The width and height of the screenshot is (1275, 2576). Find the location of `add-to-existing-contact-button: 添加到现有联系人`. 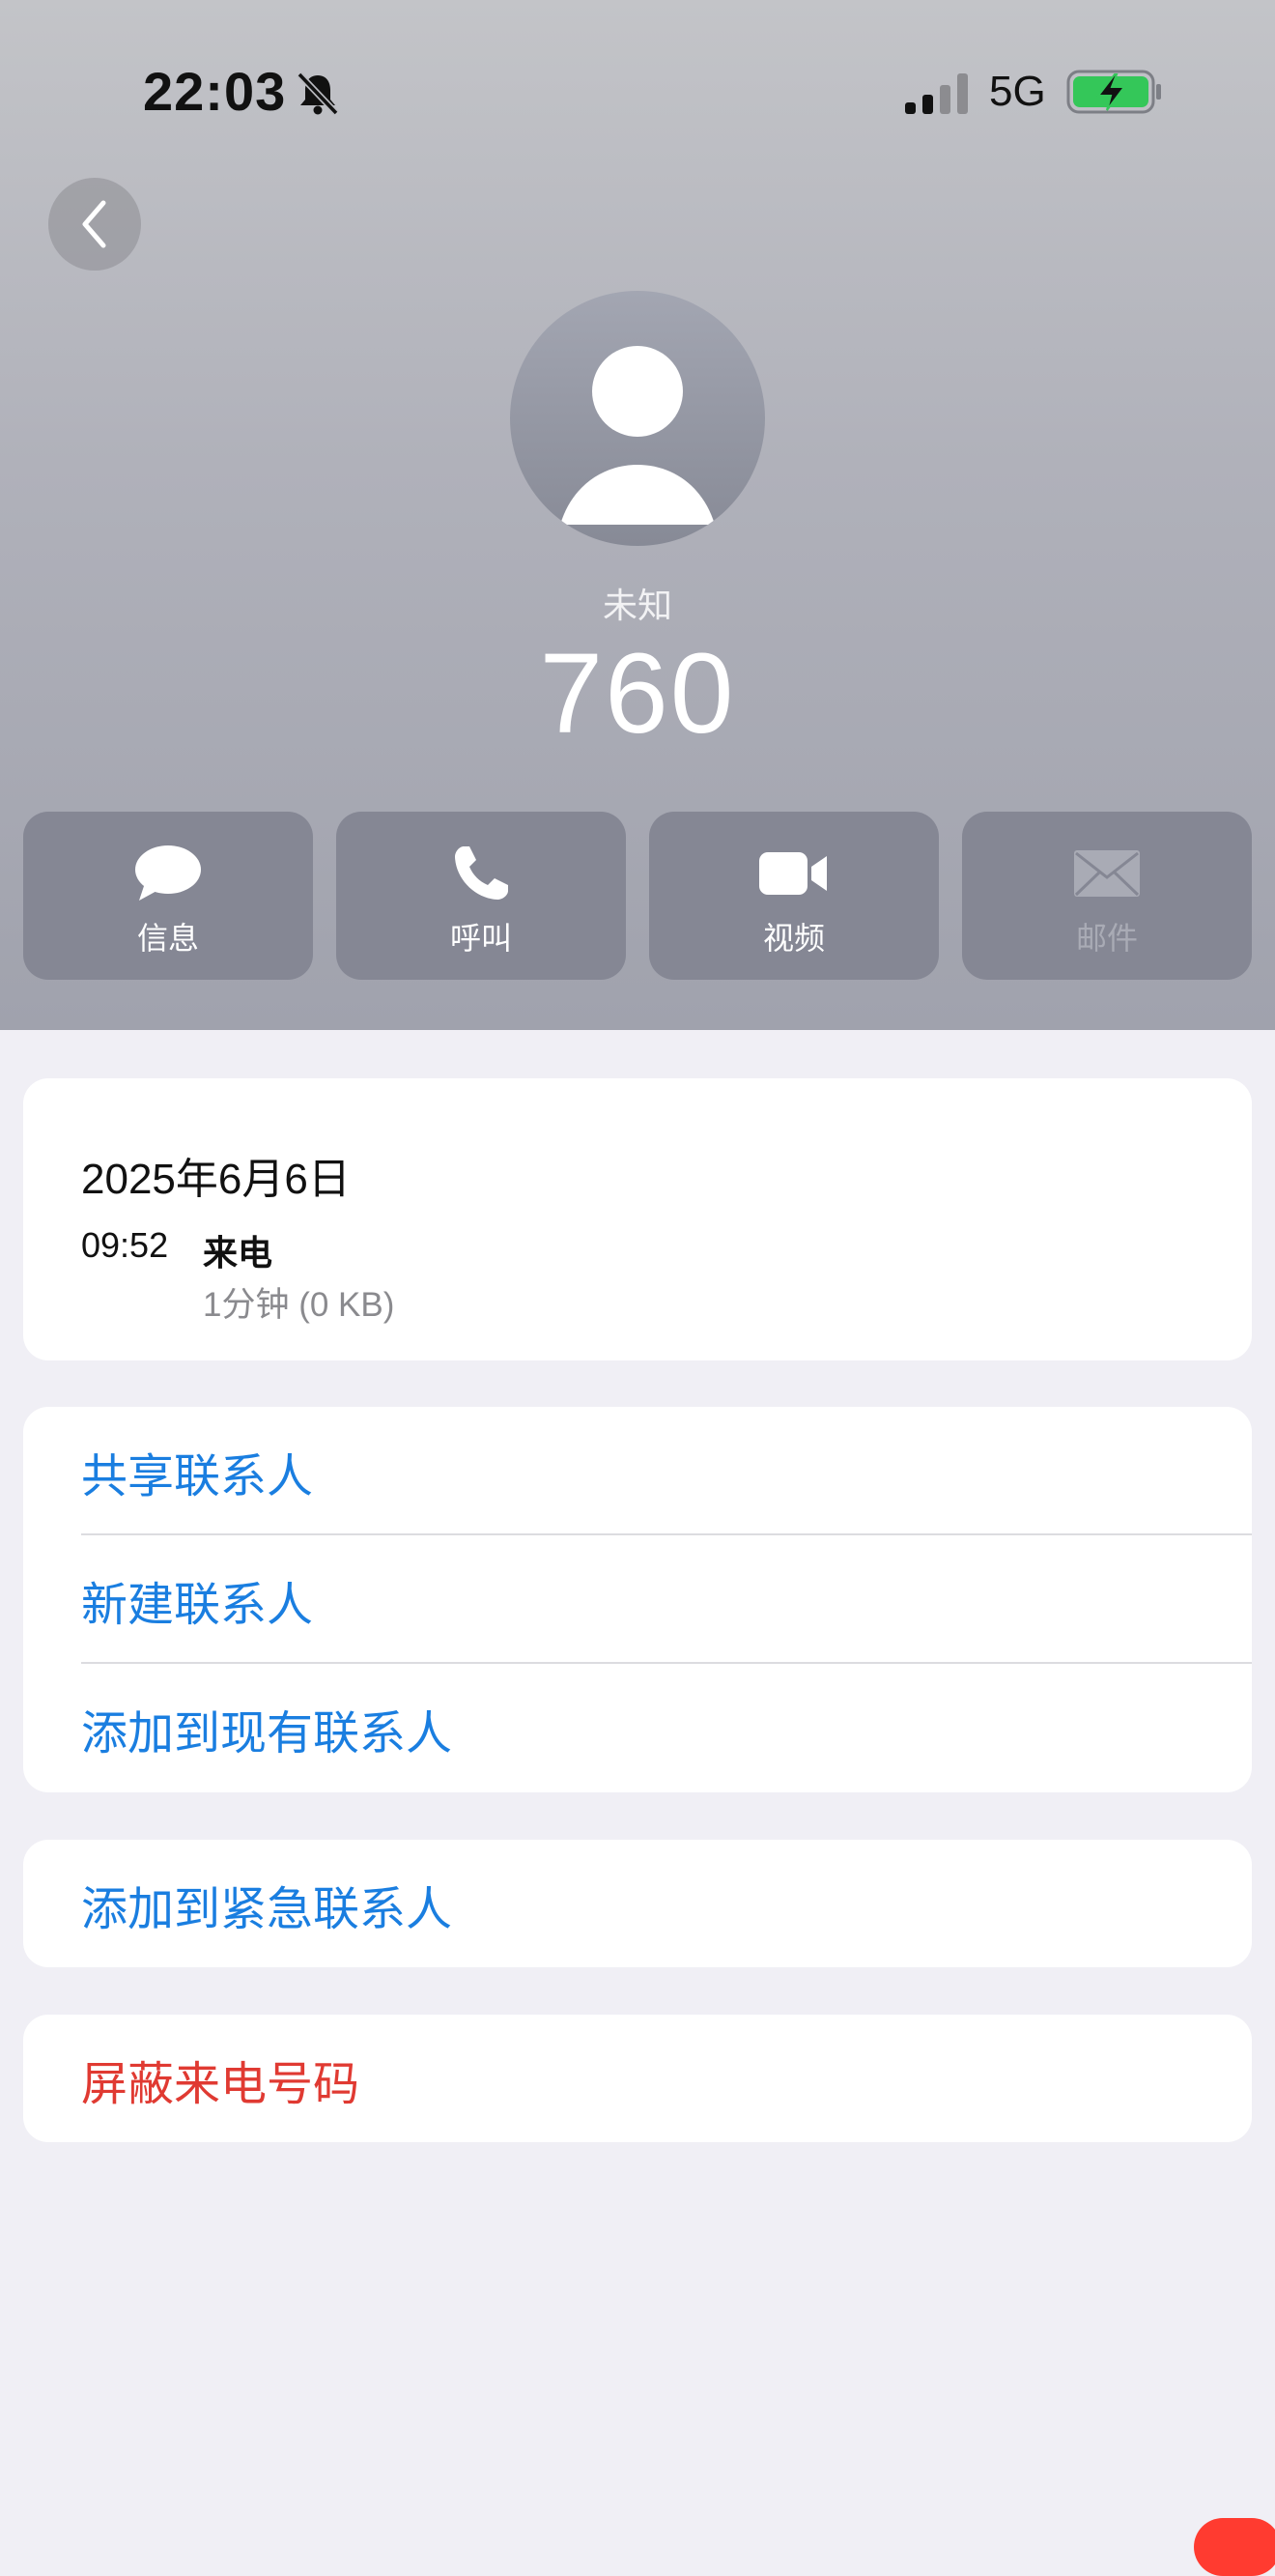

add-to-existing-contact-button: 添加到现有联系人 is located at coordinates (667, 1728).